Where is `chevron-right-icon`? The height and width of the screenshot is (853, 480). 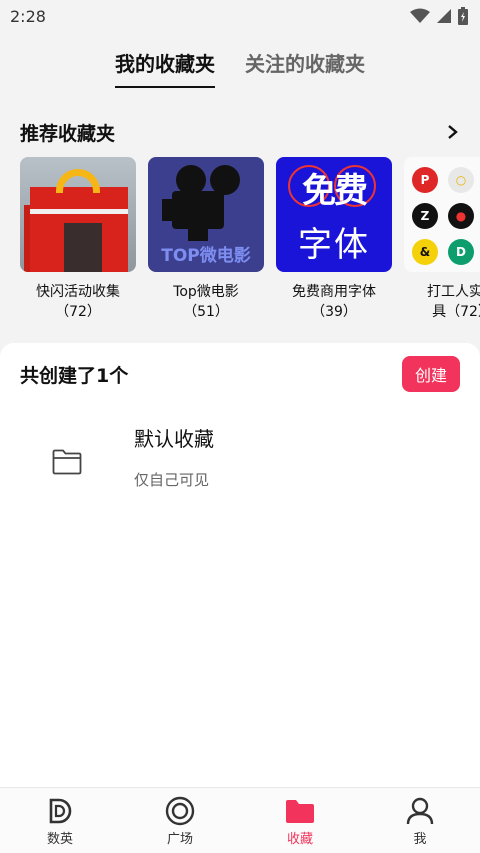
chevron-right-icon is located at coordinates (453, 132).